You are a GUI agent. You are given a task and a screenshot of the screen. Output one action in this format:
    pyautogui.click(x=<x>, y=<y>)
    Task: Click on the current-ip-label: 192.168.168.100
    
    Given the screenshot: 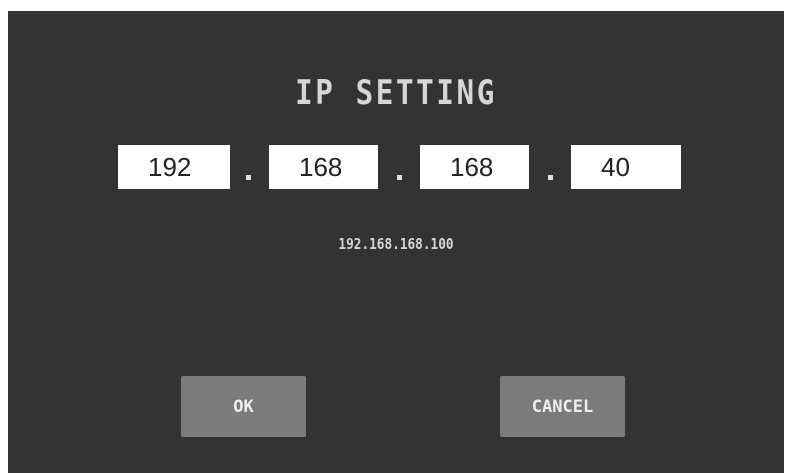 What is the action you would take?
    pyautogui.click(x=396, y=244)
    